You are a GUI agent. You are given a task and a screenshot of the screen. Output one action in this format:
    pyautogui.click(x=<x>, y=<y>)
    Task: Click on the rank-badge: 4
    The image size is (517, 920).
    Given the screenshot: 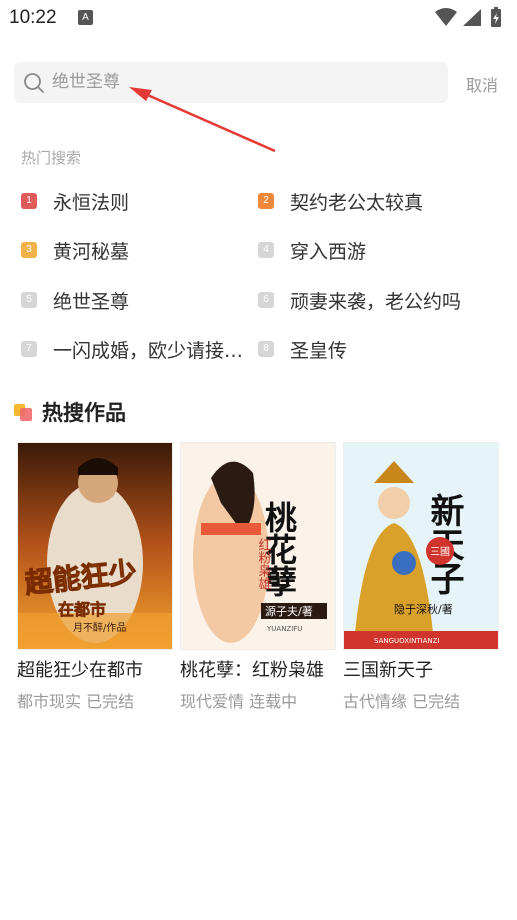 What is the action you would take?
    pyautogui.click(x=266, y=250)
    